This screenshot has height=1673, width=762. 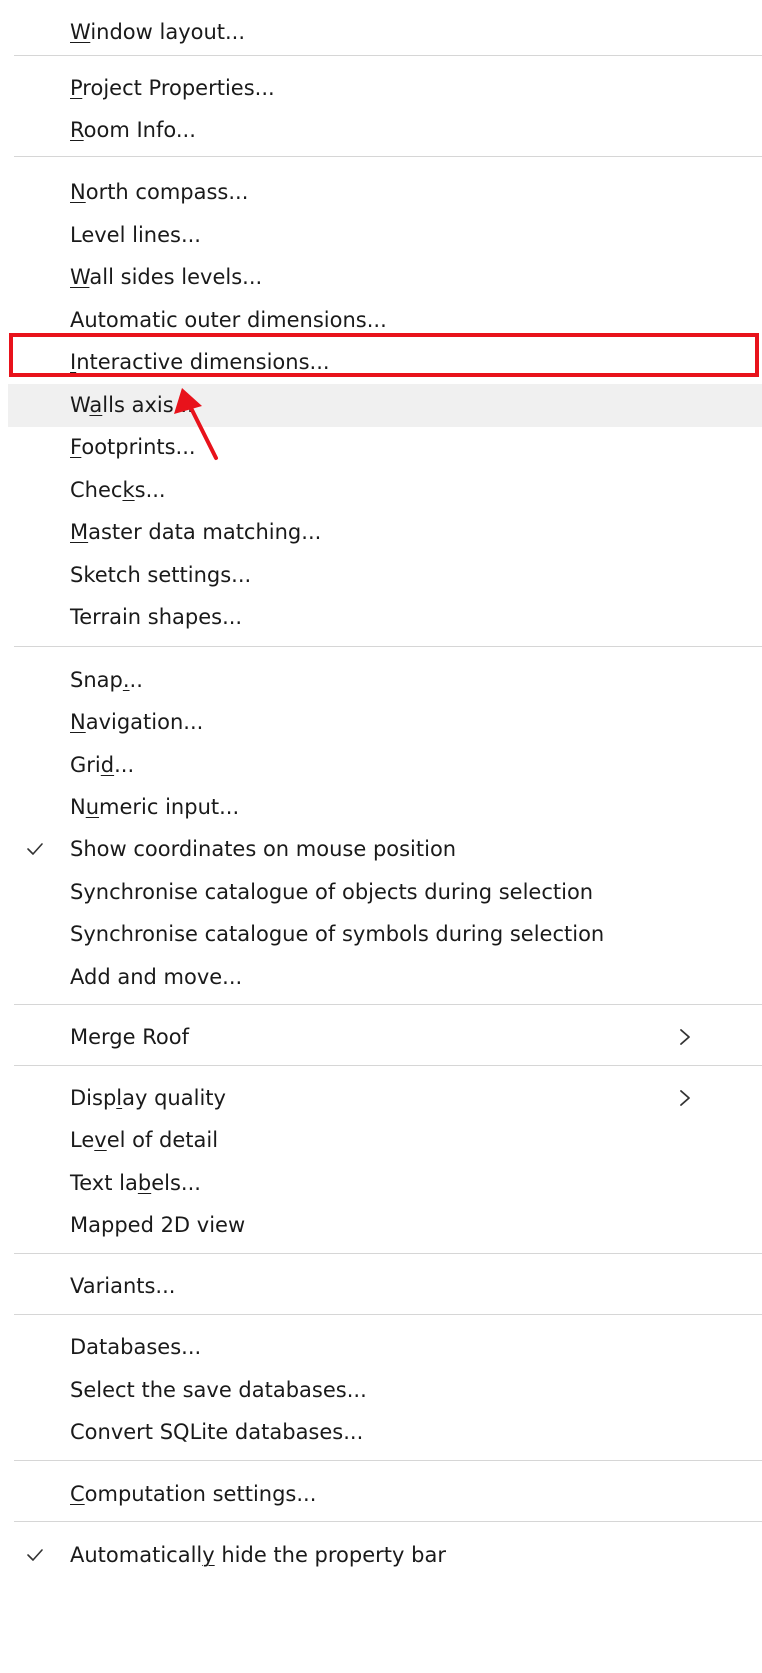 I want to click on label-text: hide the property bar, so click(x=330, y=1555).